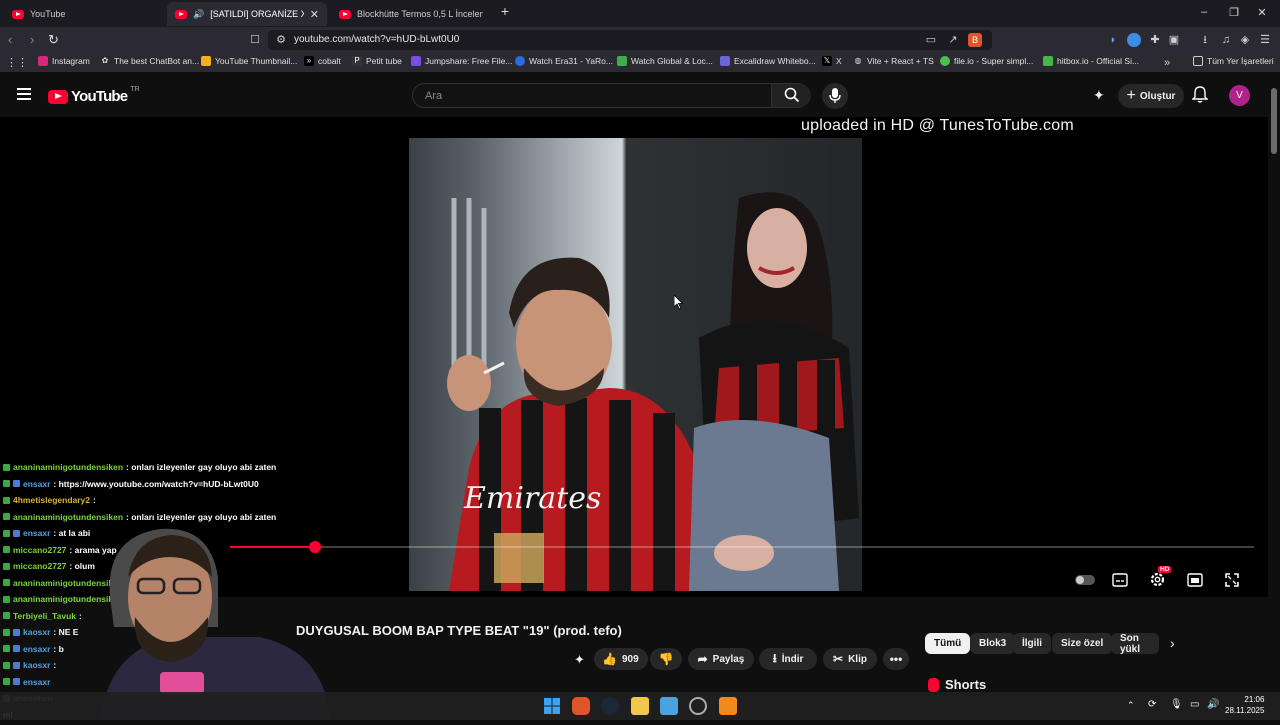  What do you see at coordinates (610, 706) in the screenshot?
I see `steam-icon` at bounding box center [610, 706].